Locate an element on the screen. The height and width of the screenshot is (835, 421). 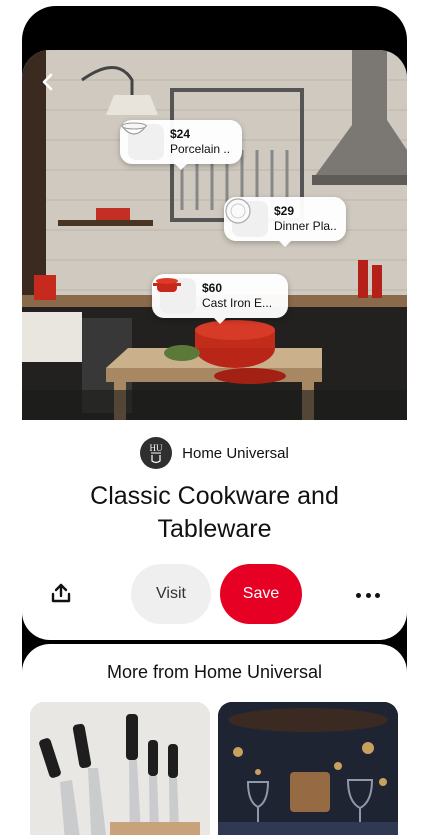
back-button is located at coordinates (52, 84).